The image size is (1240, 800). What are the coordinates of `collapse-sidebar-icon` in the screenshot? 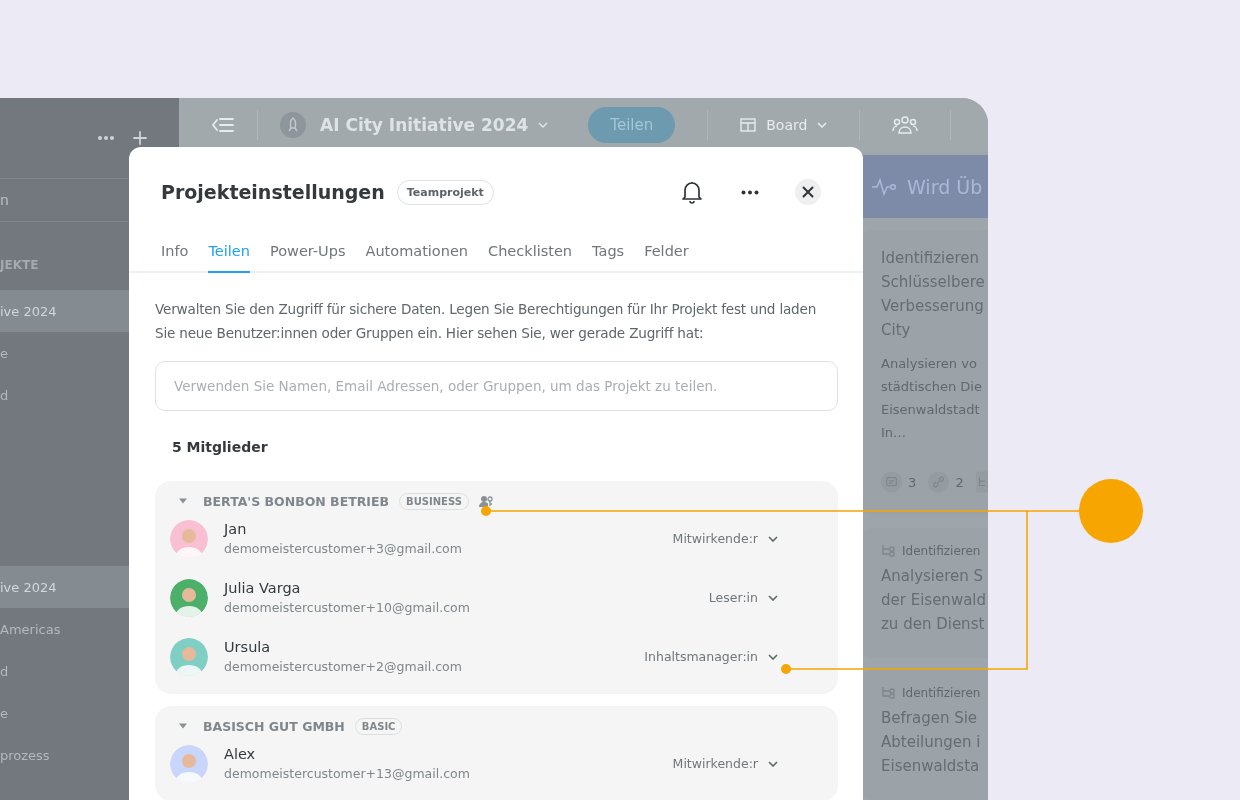 It's located at (223, 125).